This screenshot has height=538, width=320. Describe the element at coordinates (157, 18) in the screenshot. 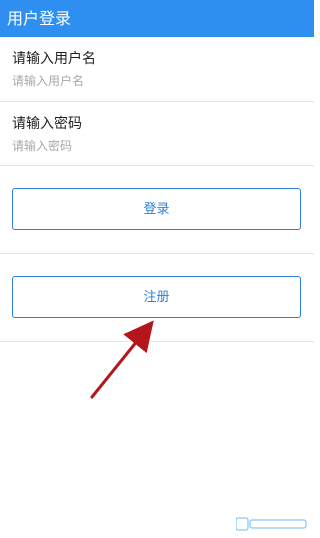

I see `page-title: 用户登录` at that location.